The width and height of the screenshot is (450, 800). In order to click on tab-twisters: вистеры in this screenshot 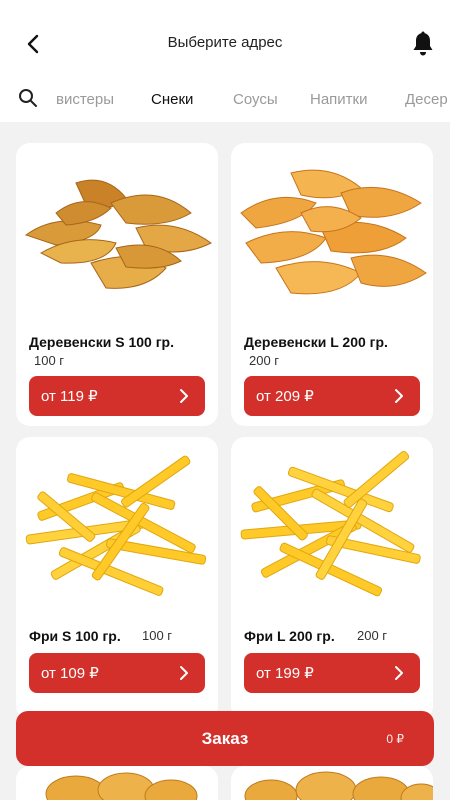, I will do `click(85, 99)`.